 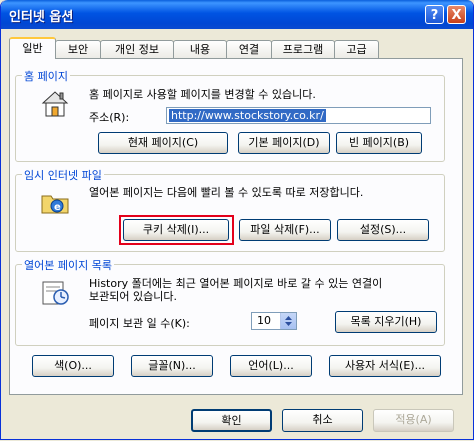 I want to click on temp-files-description: 열어본 페이지는 다음에 빨리 볼 수 있도록 따로 저장합니다., so click(x=226, y=192).